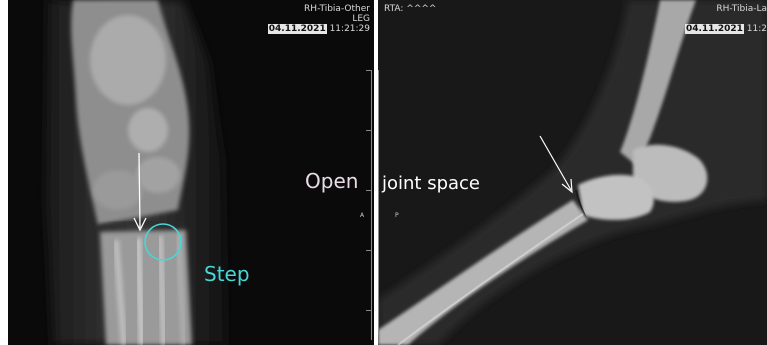 The width and height of the screenshot is (767, 345). I want to click on left-edge-ruler, so click(378, 202).